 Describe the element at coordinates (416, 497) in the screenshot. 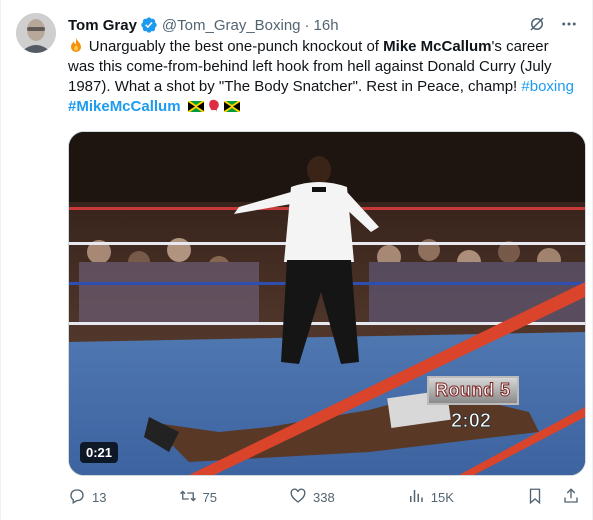

I see `views-icon` at that location.